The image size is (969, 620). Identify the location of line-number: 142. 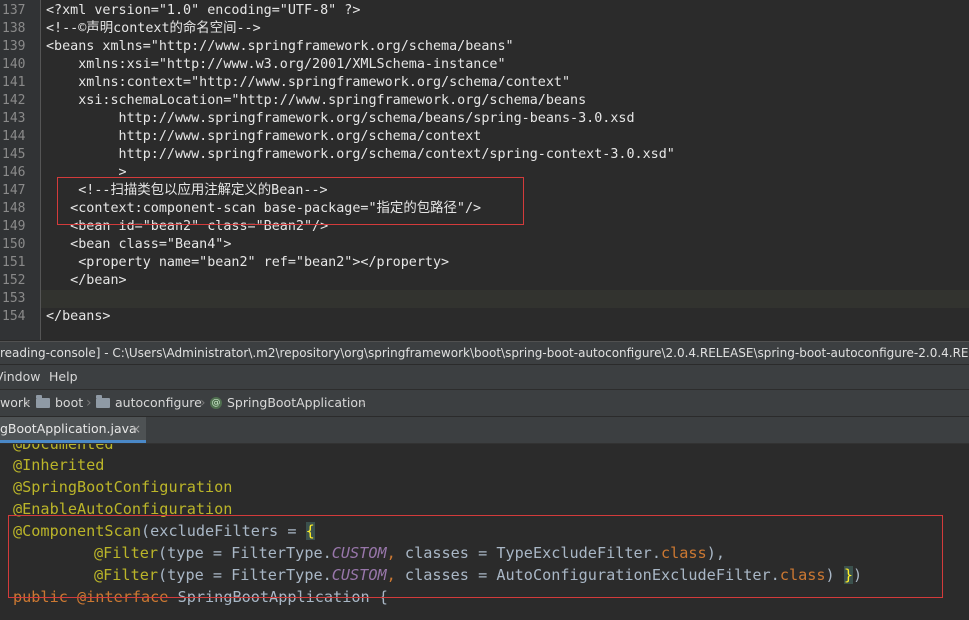
(14, 100).